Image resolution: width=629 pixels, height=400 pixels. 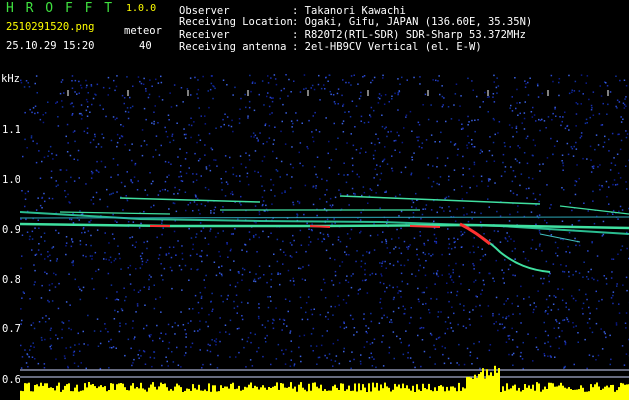 What do you see at coordinates (236, 22) in the screenshot?
I see `location-label: Receiving Location` at bounding box center [236, 22].